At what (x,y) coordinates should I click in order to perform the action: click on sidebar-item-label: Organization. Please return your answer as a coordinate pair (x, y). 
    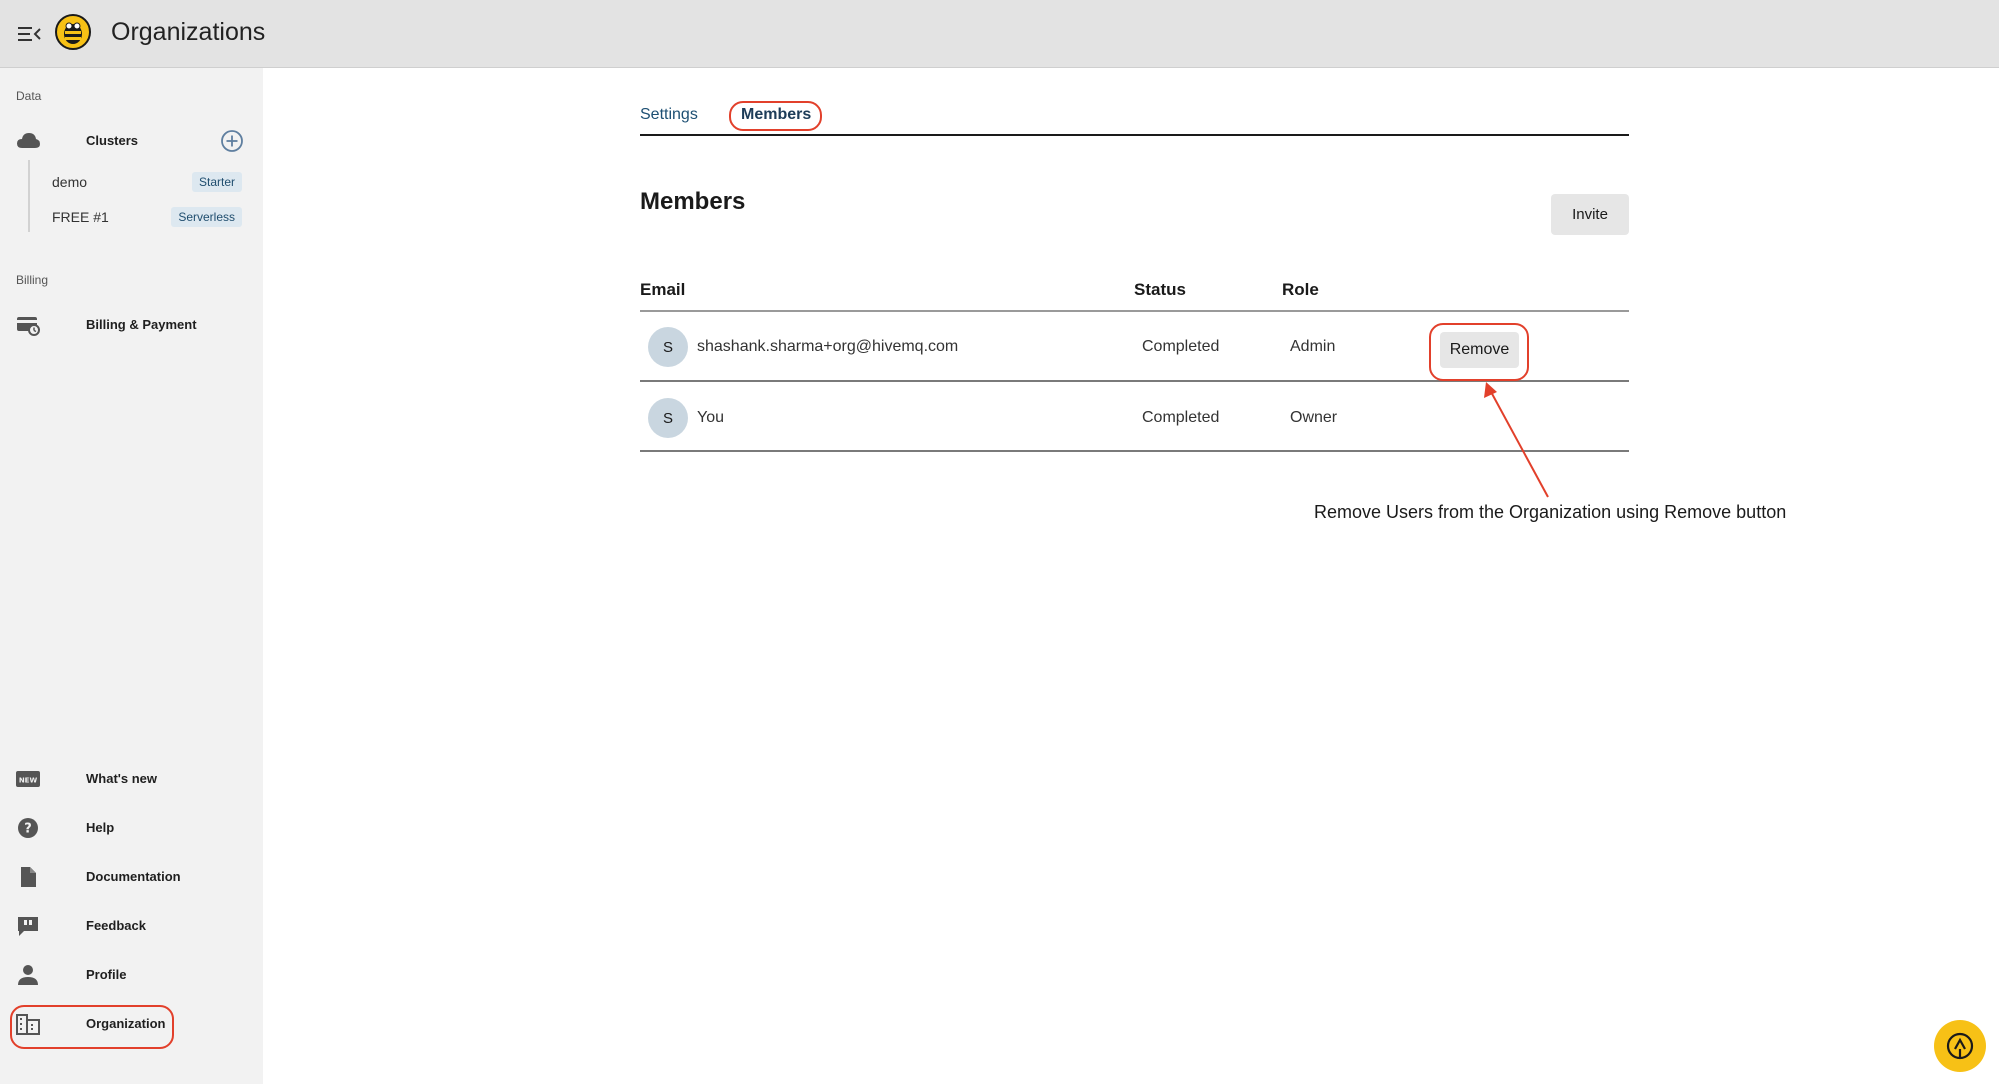
    Looking at the image, I should click on (126, 1023).